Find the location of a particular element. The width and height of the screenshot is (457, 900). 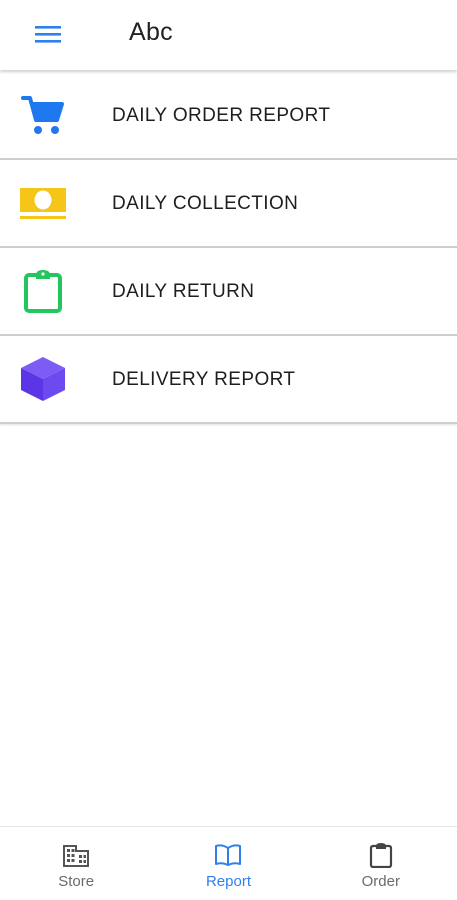

hamburger-menu-icon is located at coordinates (48, 34).